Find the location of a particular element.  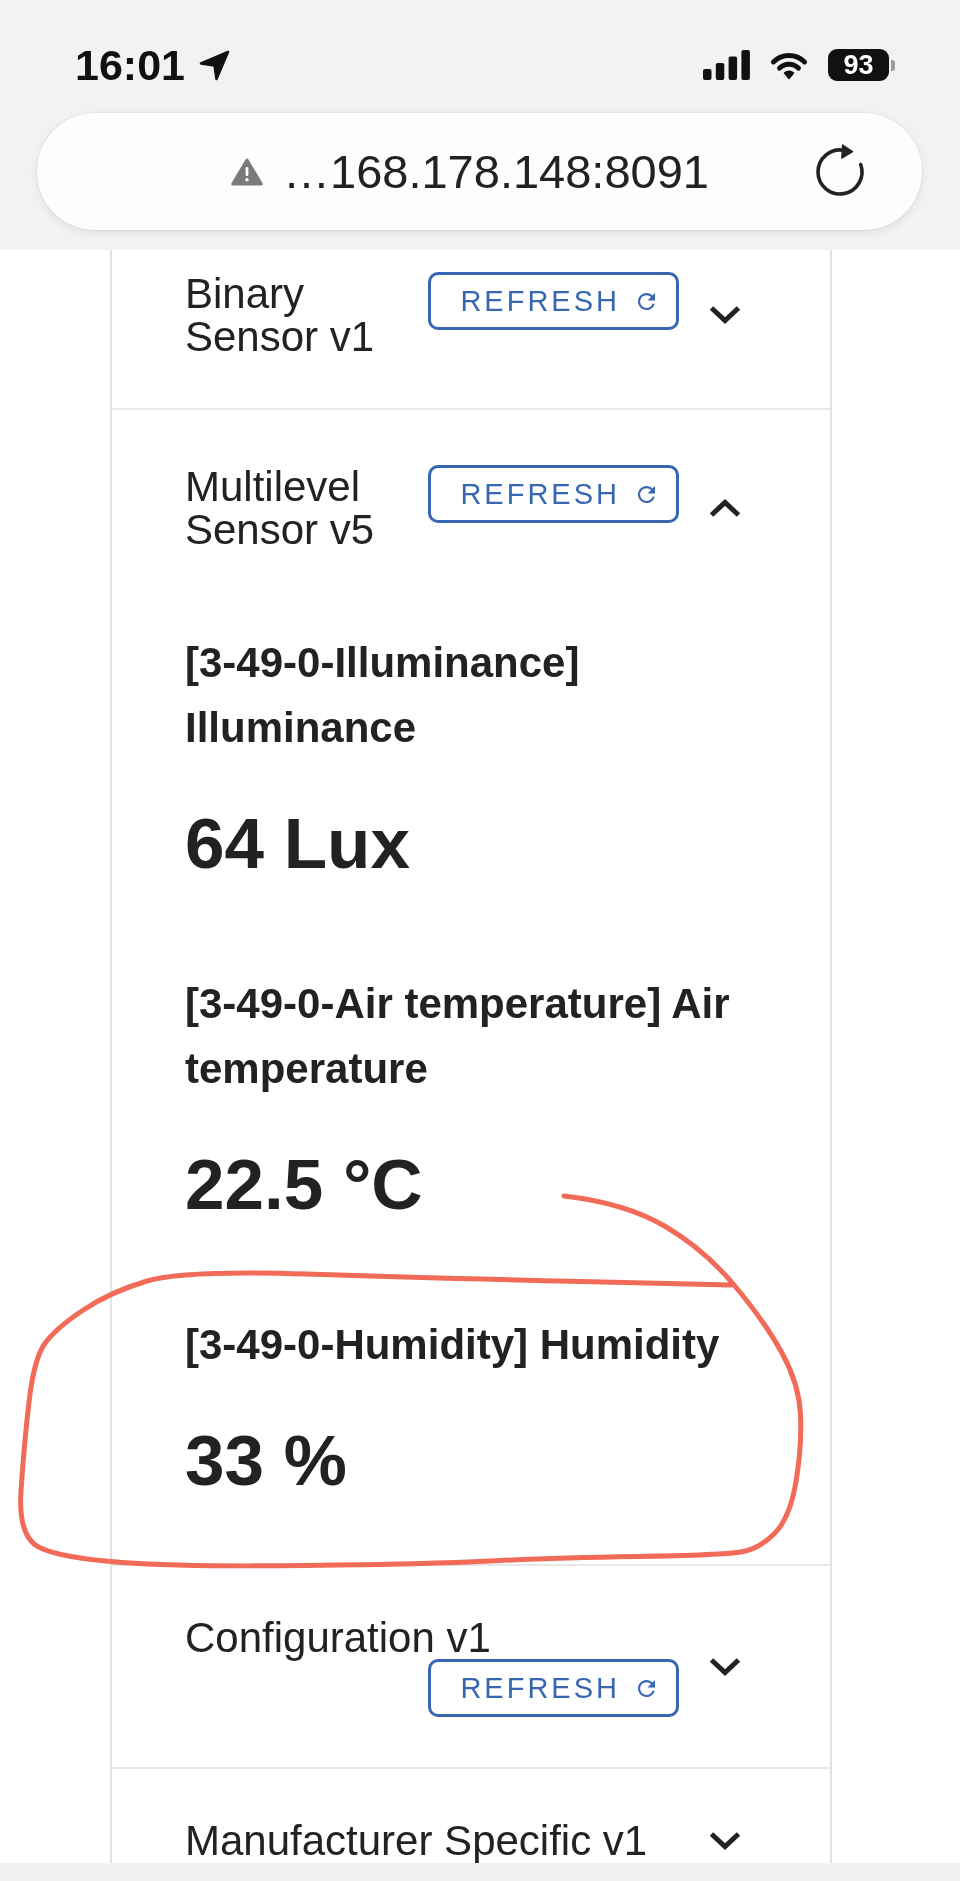

address-bar: …168.178.148:8091 is located at coordinates (479, 171).